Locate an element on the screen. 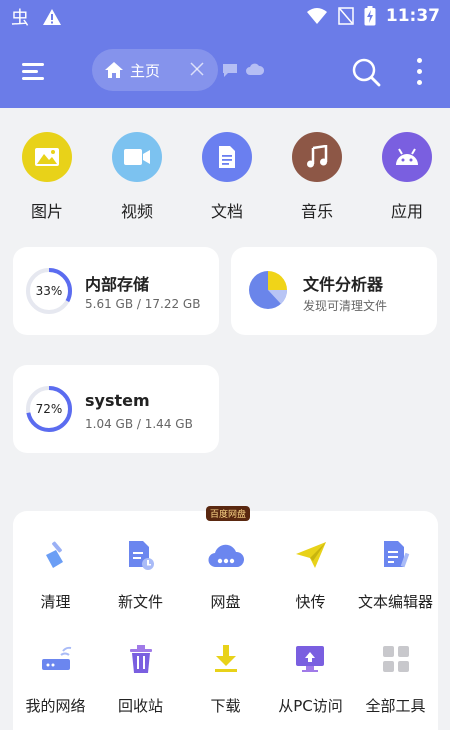 The image size is (450, 730). pie-chart-icon is located at coordinates (268, 290).